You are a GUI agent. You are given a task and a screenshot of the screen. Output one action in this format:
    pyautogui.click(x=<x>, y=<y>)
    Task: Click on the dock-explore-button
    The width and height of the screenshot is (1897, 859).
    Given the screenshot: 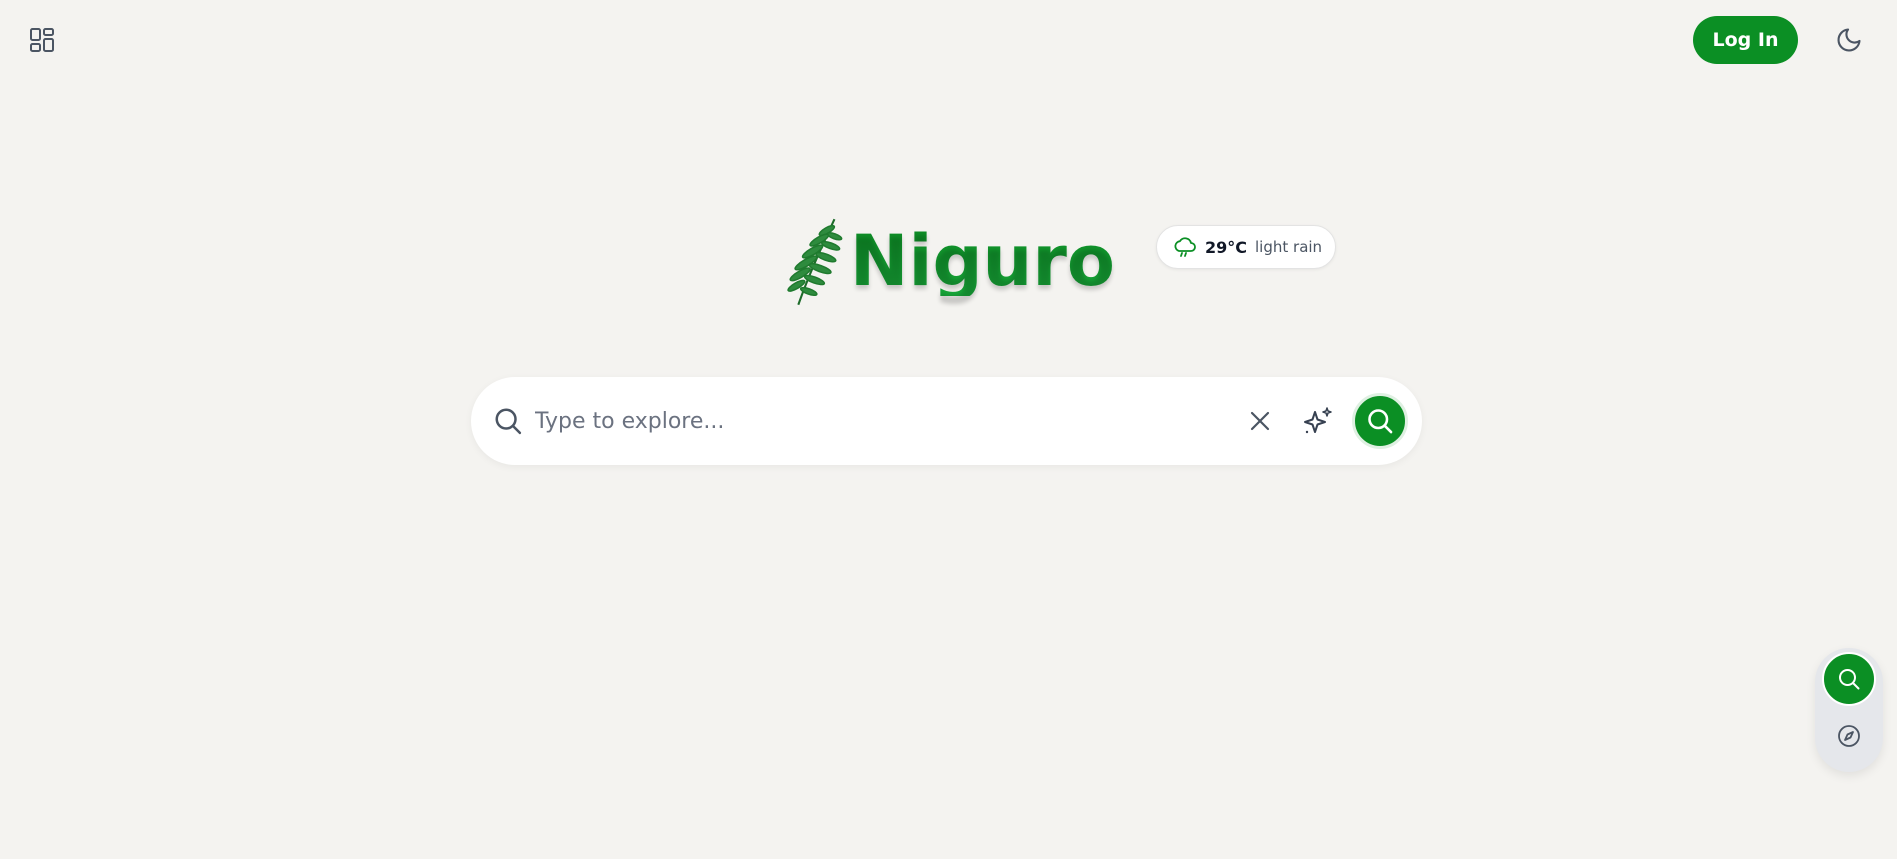 What is the action you would take?
    pyautogui.click(x=1849, y=736)
    